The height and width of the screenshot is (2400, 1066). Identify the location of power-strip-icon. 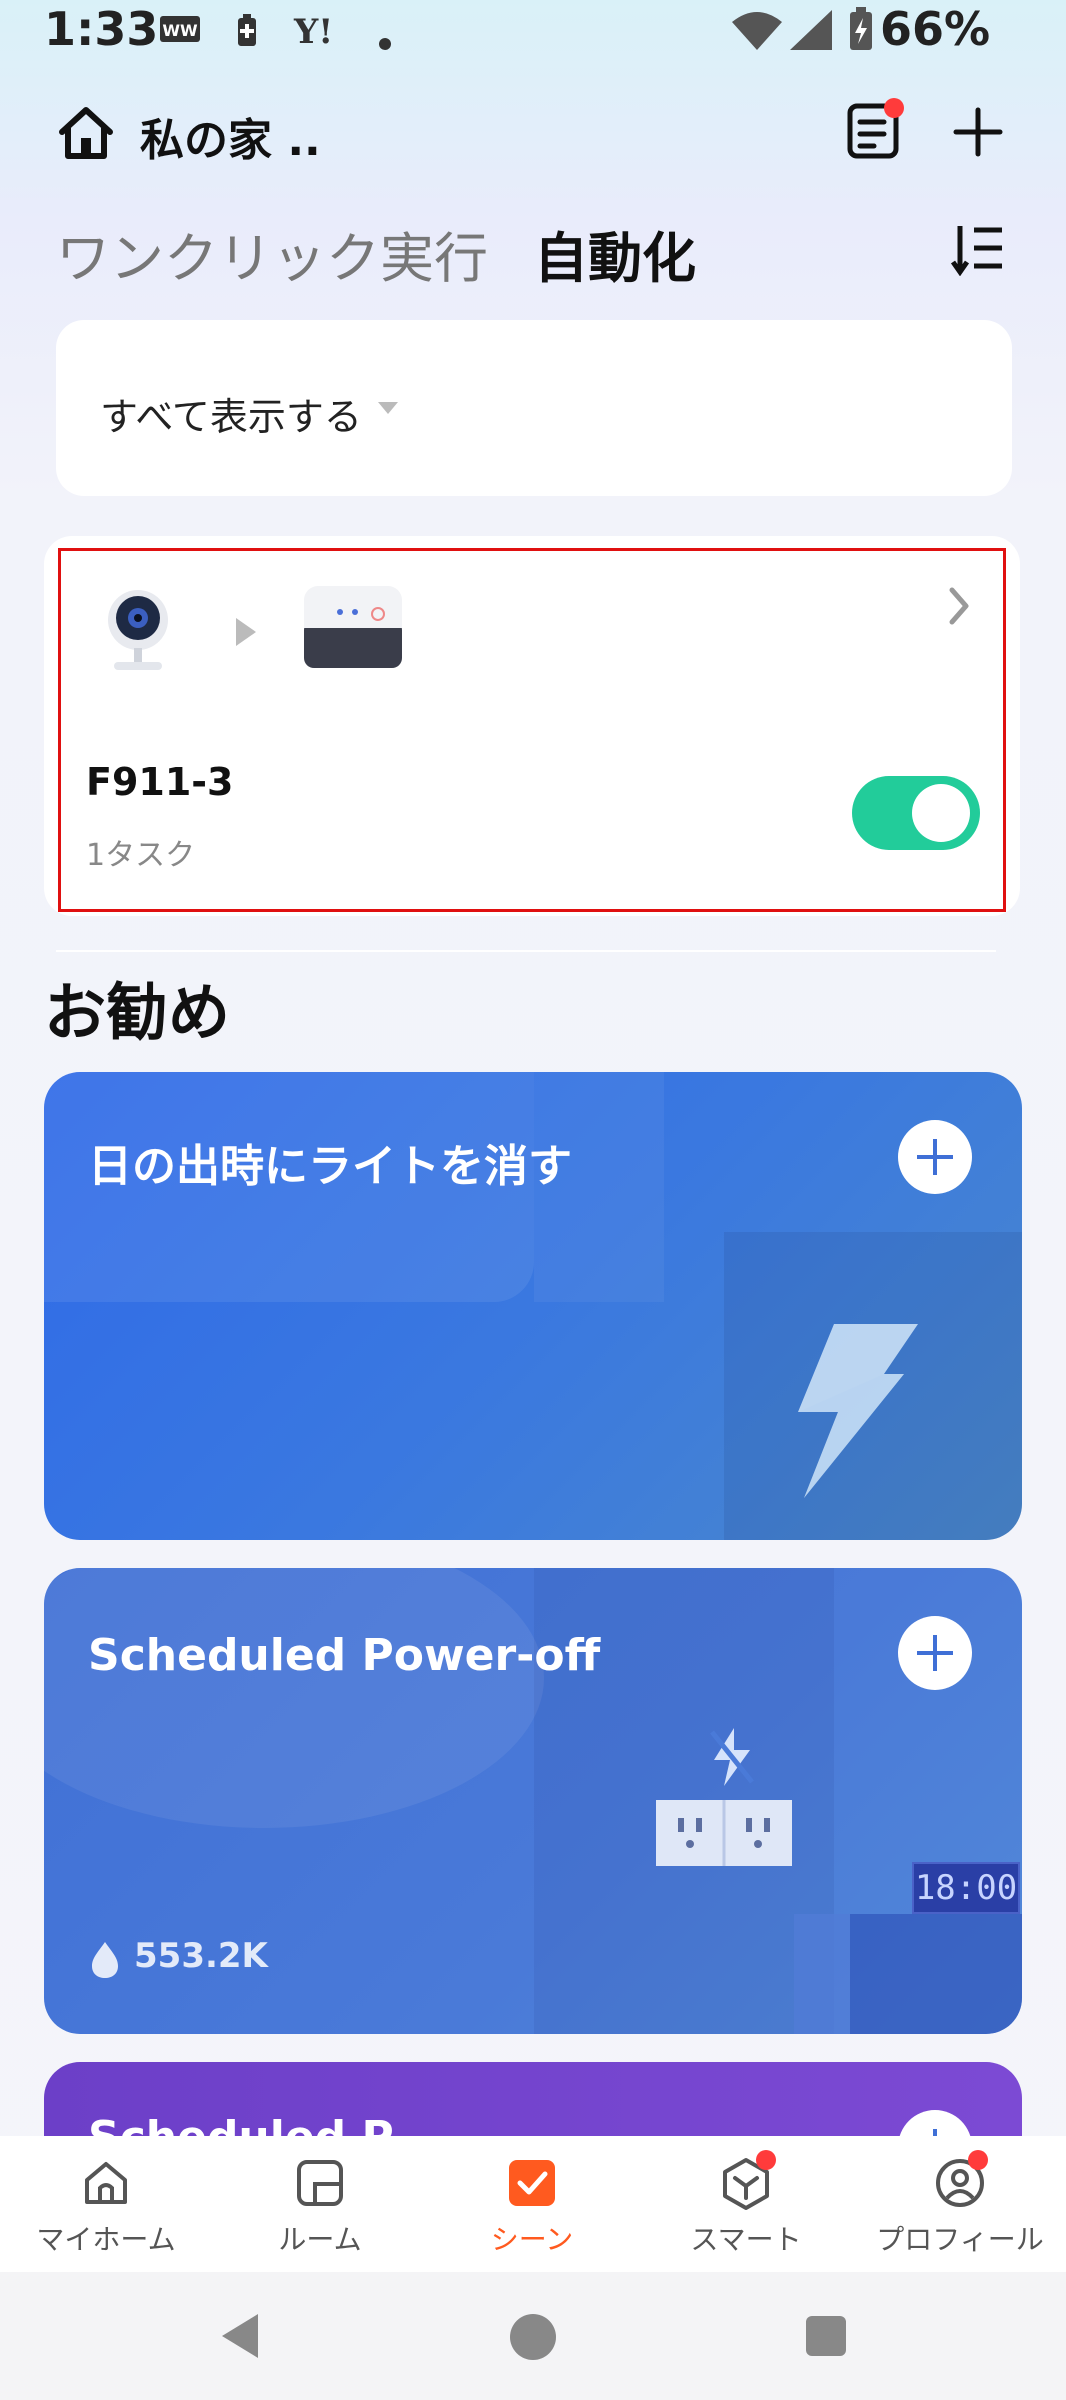
(724, 1833).